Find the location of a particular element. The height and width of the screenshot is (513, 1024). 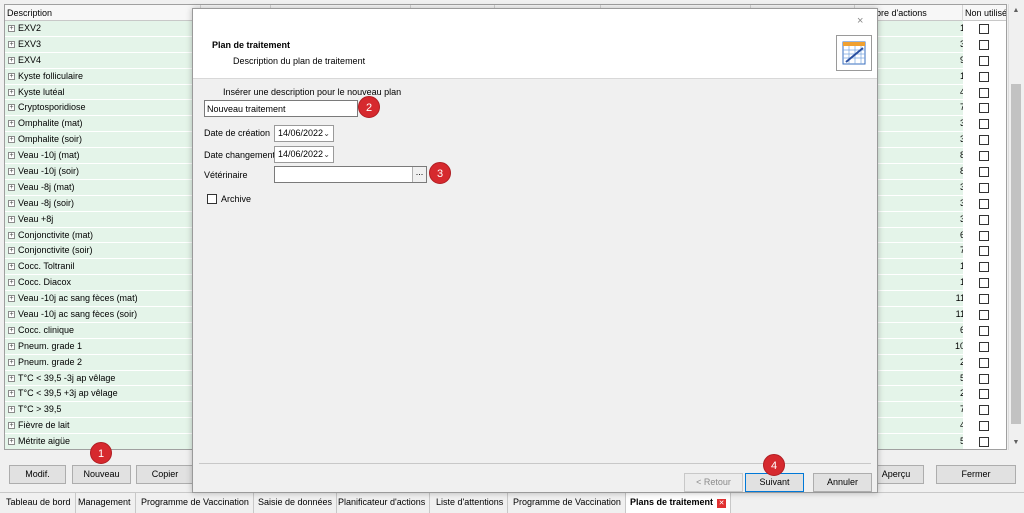

scroll-down-icon: ▼ is located at coordinates (1016, 443).